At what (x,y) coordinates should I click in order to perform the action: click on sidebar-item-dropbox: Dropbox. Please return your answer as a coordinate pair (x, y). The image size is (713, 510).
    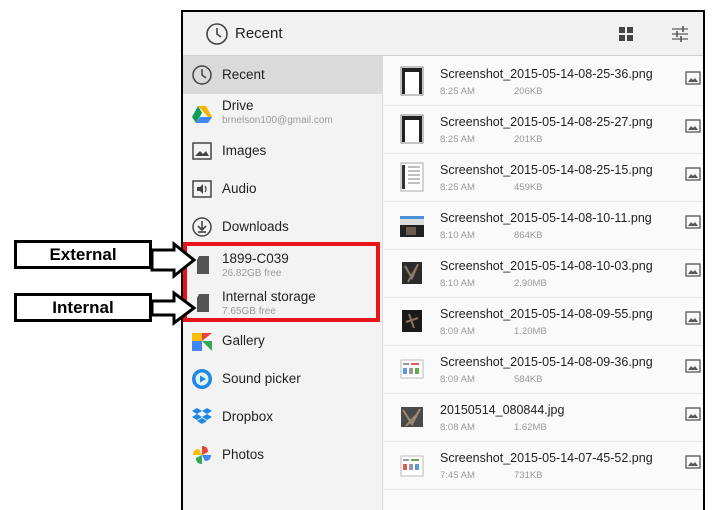
    Looking at the image, I should click on (283, 417).